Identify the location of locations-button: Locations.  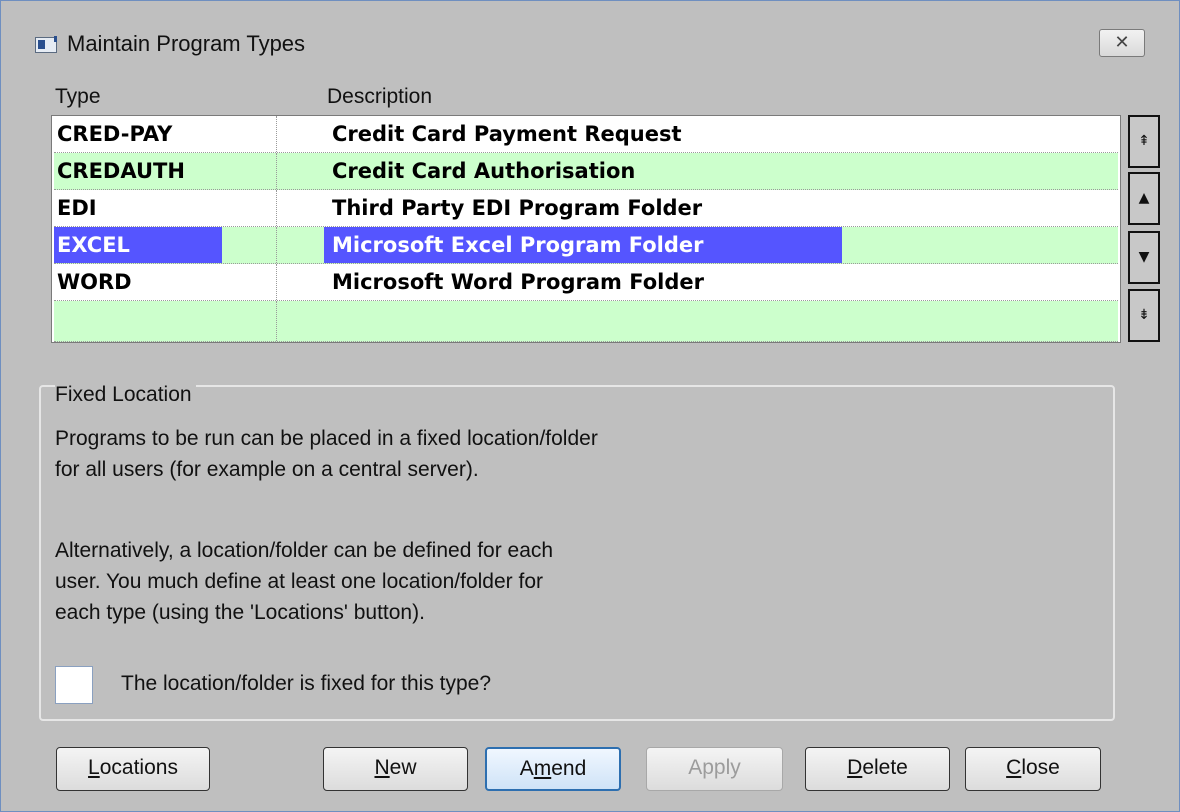
(133, 769).